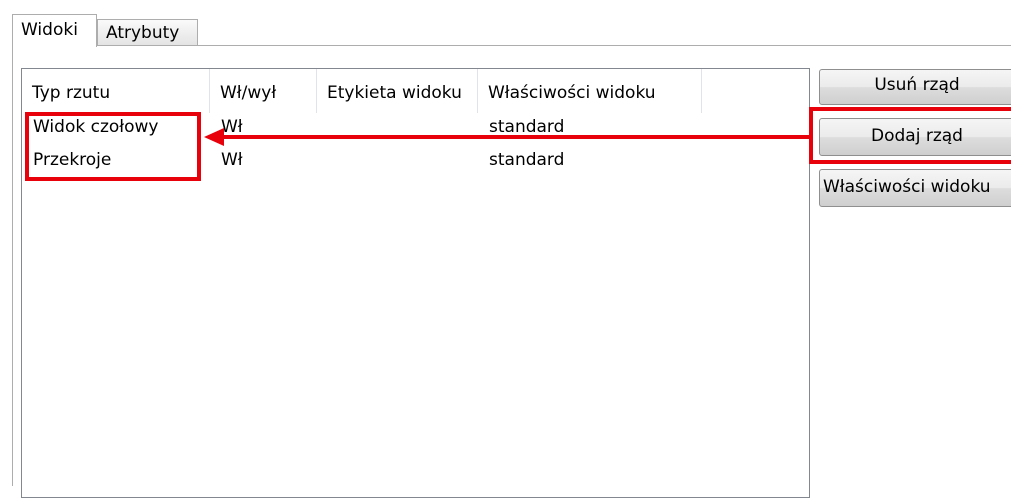 This screenshot has width=1011, height=498. Describe the element at coordinates (71, 93) in the screenshot. I see `column-header-label: Typ rzutu` at that location.